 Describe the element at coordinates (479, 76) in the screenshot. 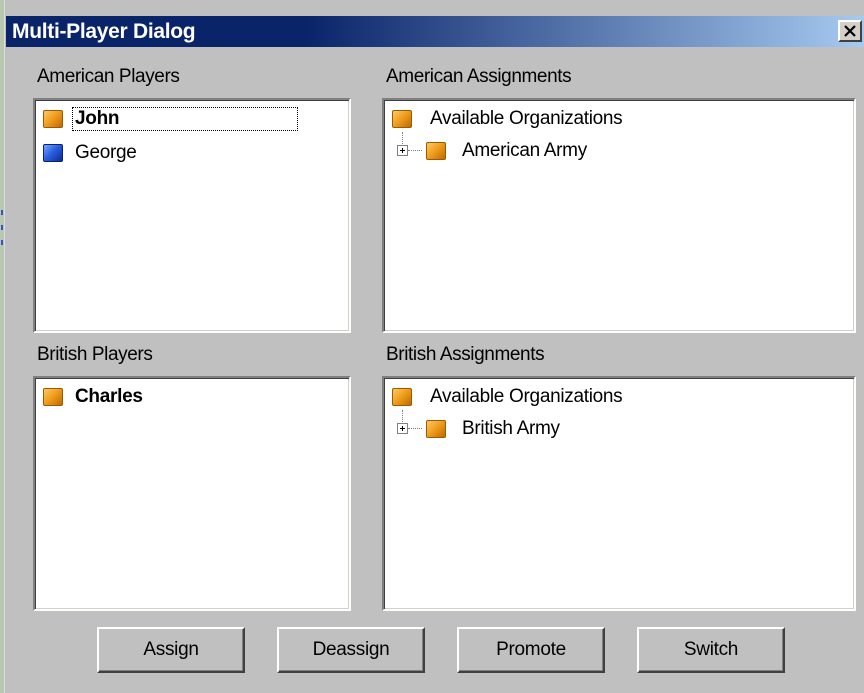

I see `american-assignments-label: American Assignments` at that location.